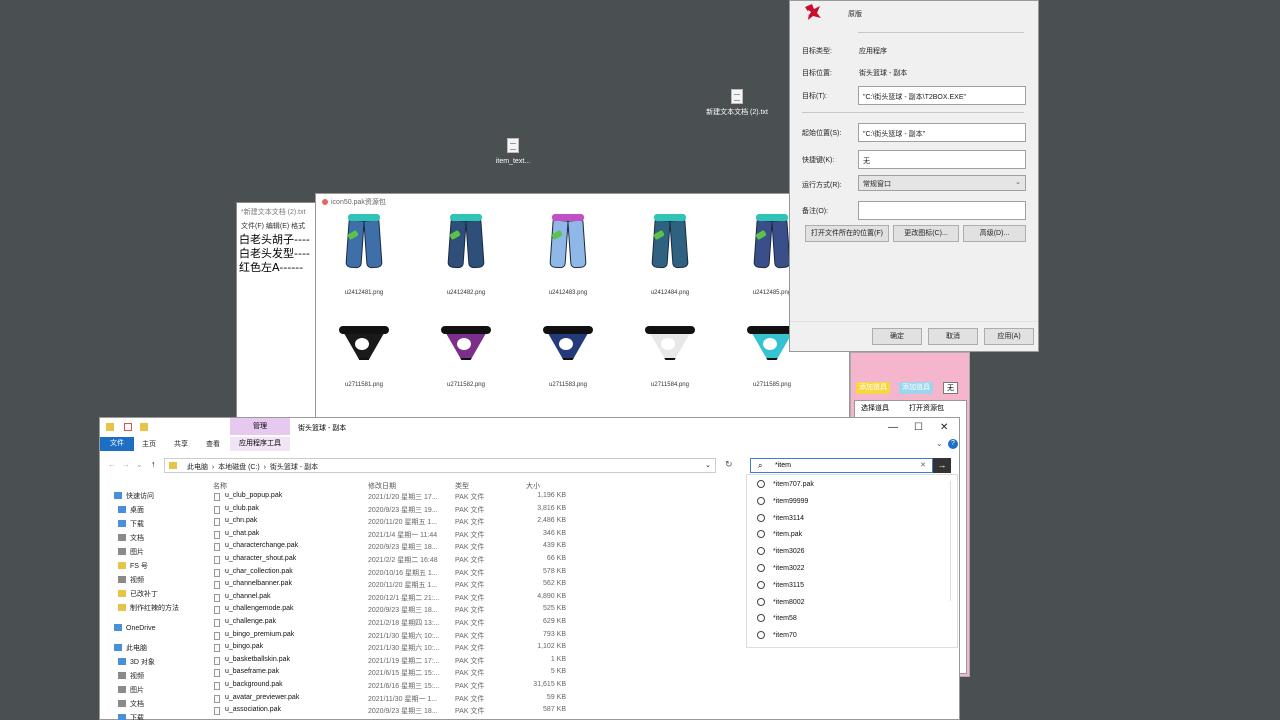 This screenshot has height=720, width=1280. What do you see at coordinates (197, 467) in the screenshot?
I see `path-segment: 此电脑` at bounding box center [197, 467].